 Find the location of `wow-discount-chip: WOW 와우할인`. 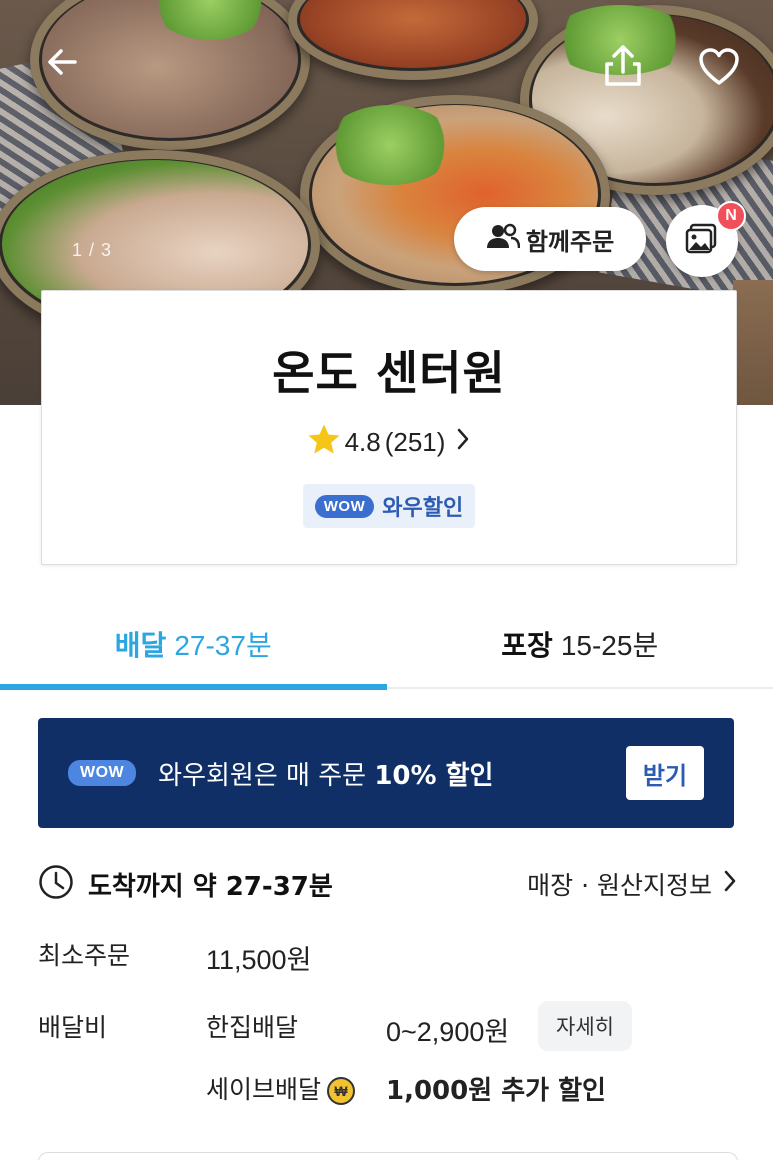

wow-discount-chip: WOW 와우할인 is located at coordinates (389, 506).